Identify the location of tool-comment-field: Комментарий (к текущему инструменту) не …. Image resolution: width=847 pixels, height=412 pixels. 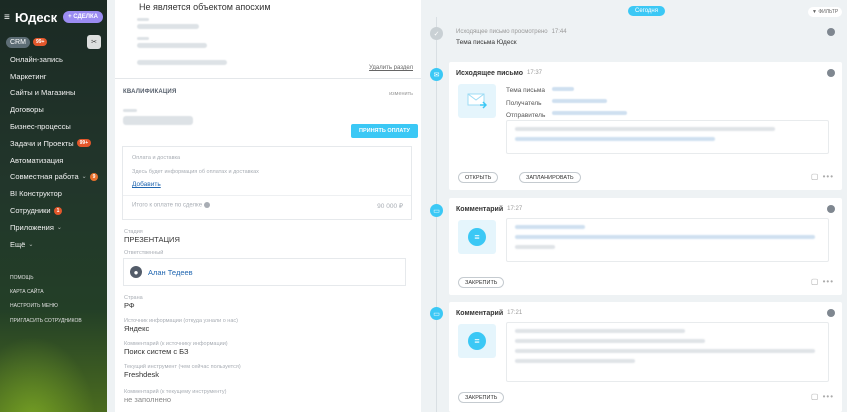
(175, 396).